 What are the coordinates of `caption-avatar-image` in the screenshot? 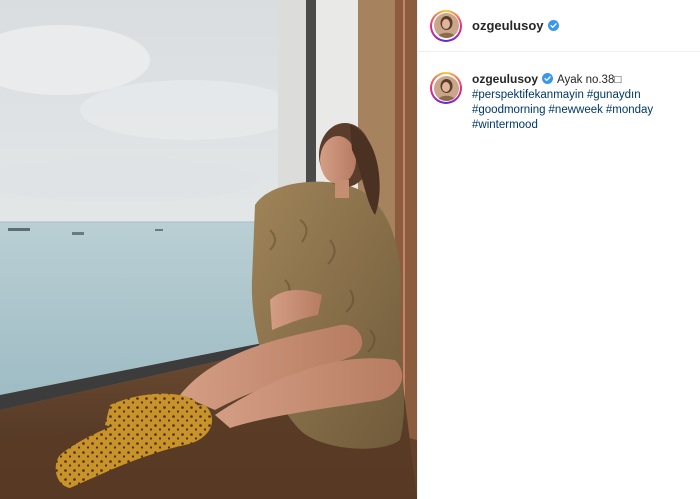 It's located at (446, 88).